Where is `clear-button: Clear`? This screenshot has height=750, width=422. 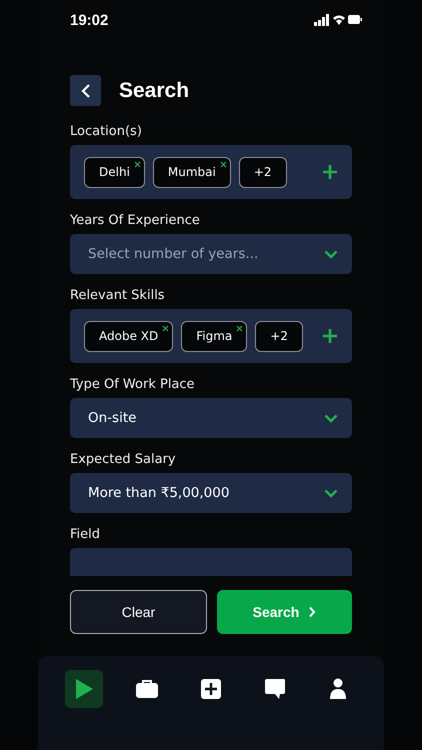 clear-button: Clear is located at coordinates (138, 612).